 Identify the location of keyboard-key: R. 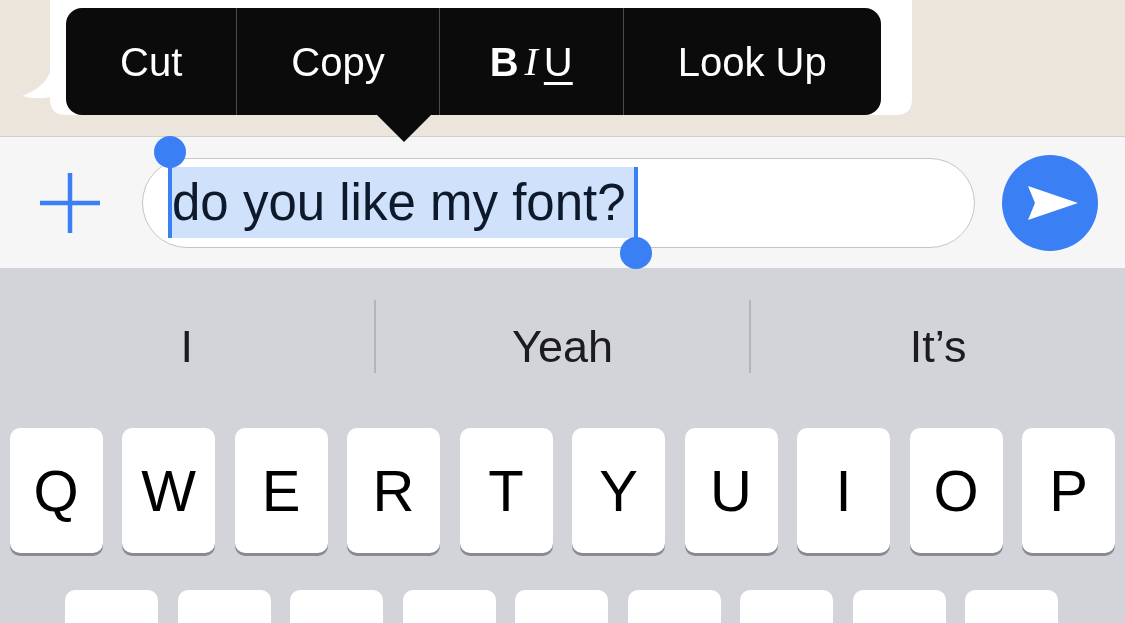
(393, 490).